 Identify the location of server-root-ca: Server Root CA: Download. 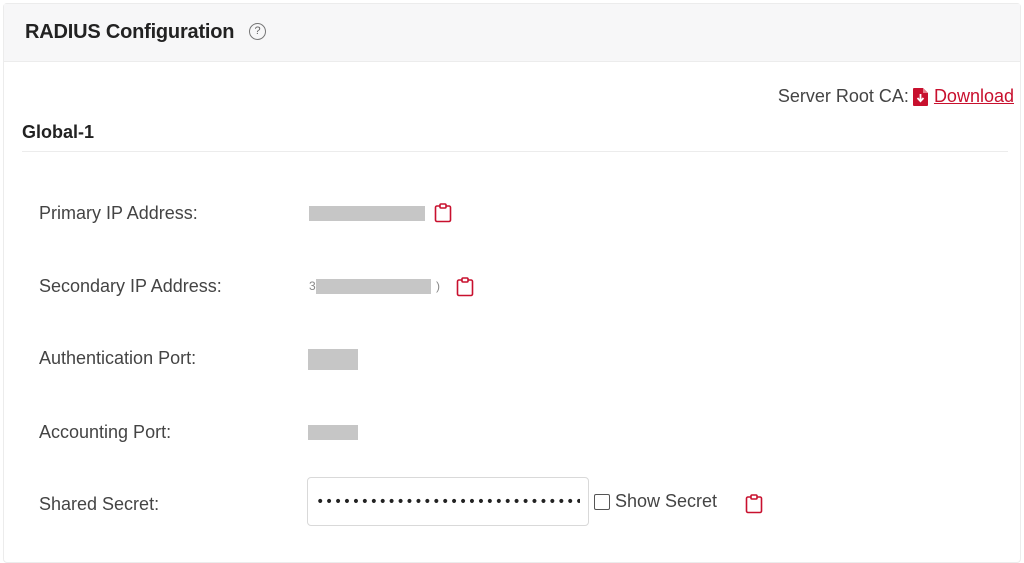
(896, 96).